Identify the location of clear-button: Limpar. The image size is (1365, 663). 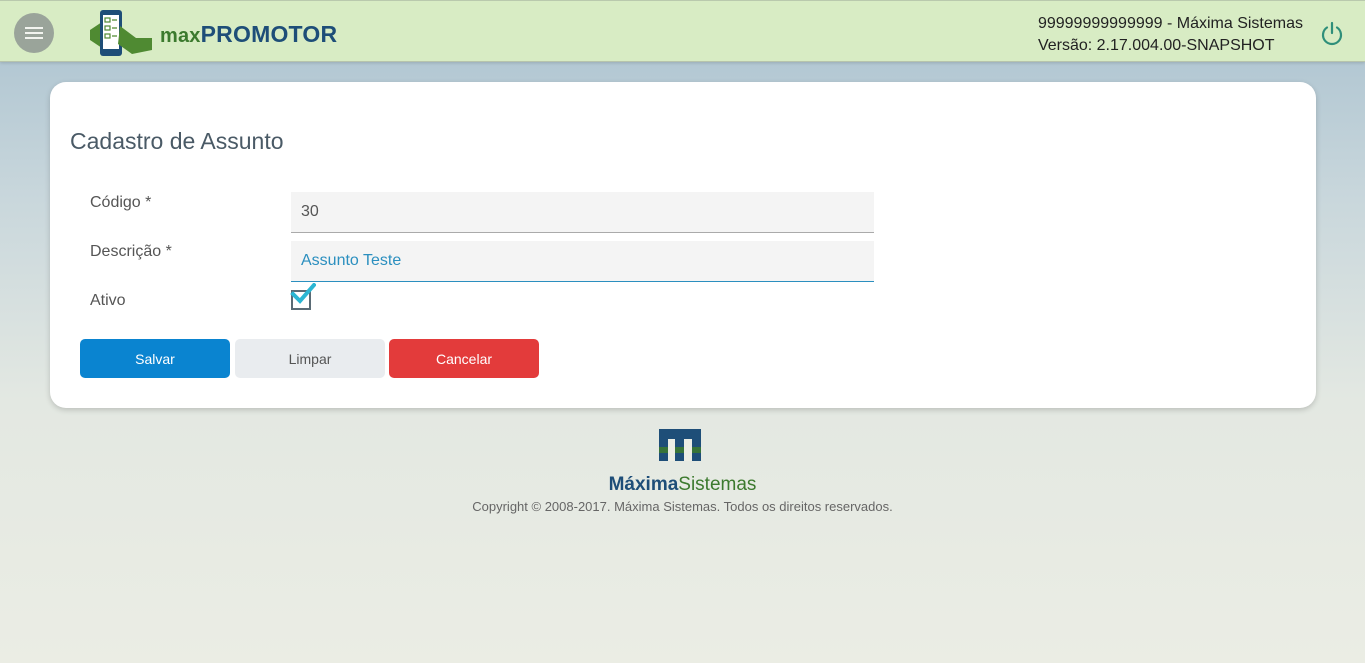
(310, 358).